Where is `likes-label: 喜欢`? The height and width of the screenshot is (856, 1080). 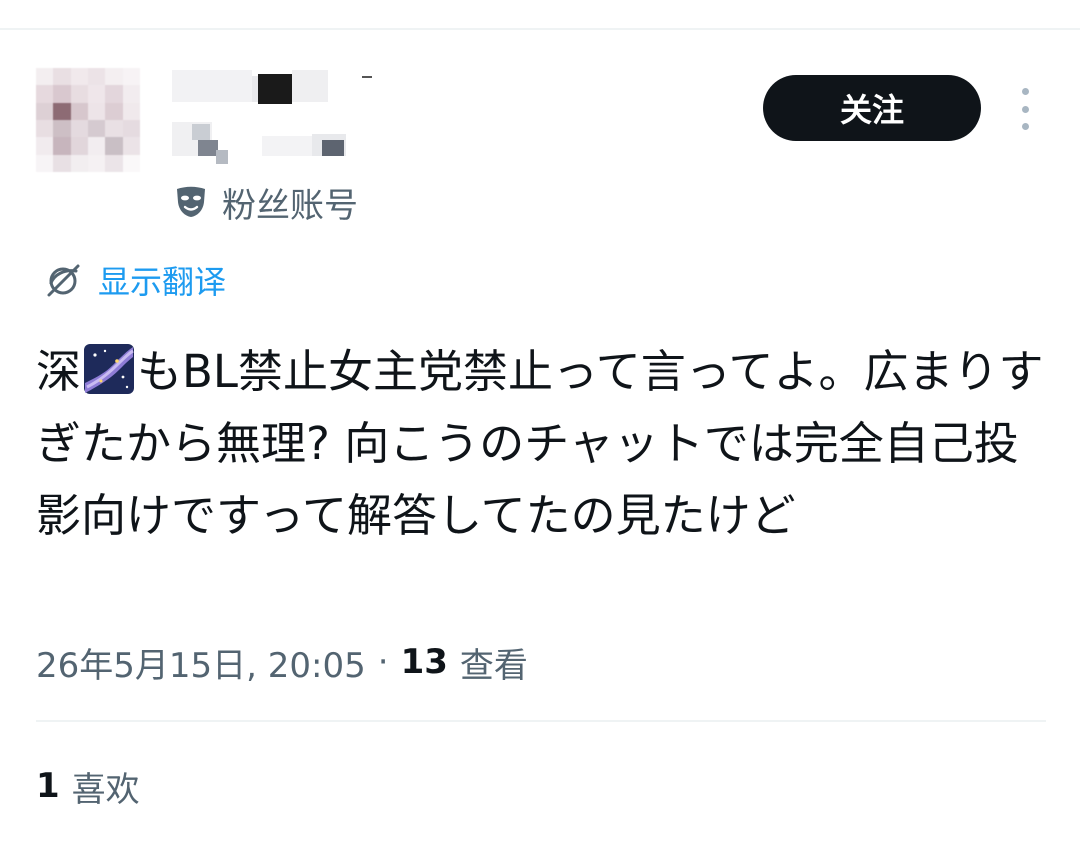 likes-label: 喜欢 is located at coordinates (105, 789).